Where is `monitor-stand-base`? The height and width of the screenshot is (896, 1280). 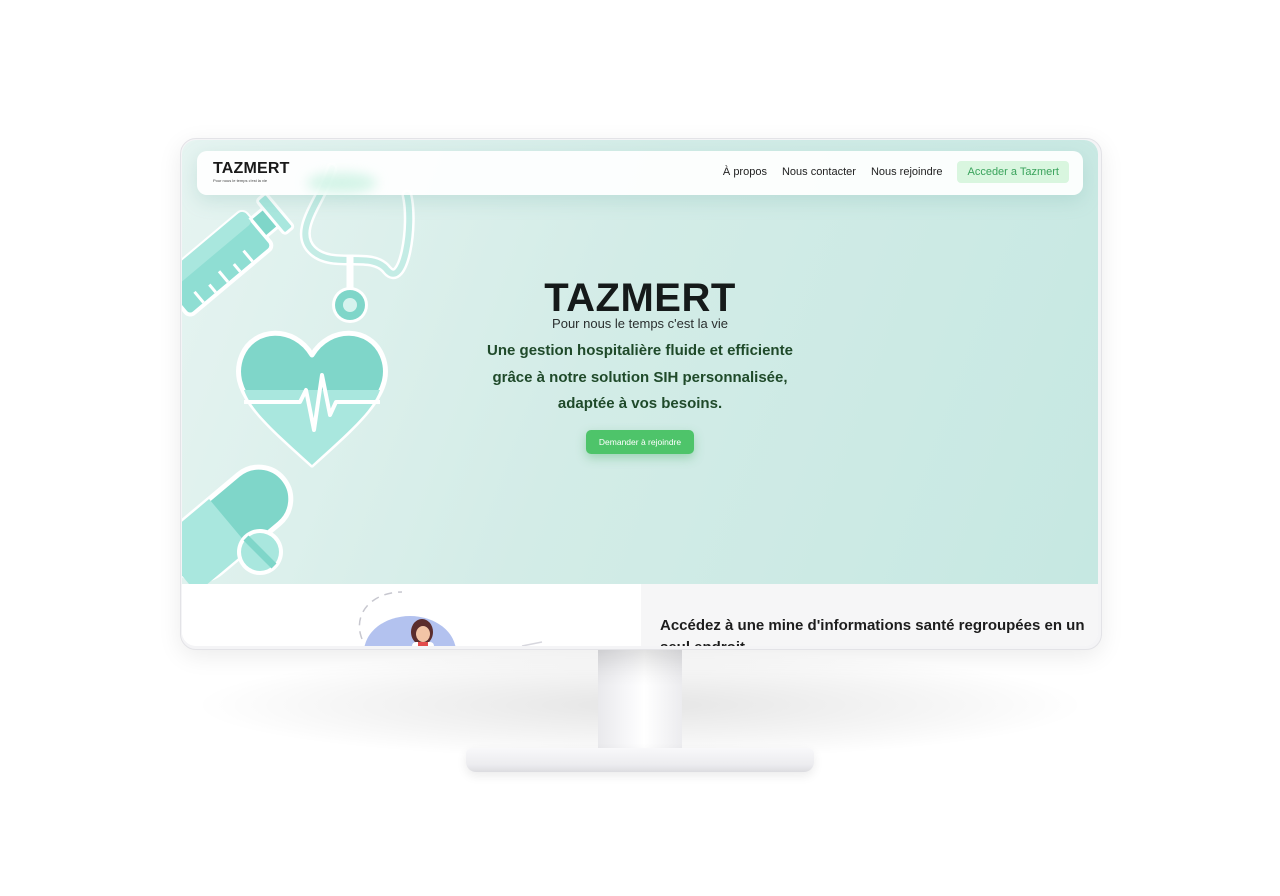
monitor-stand-base is located at coordinates (640, 760).